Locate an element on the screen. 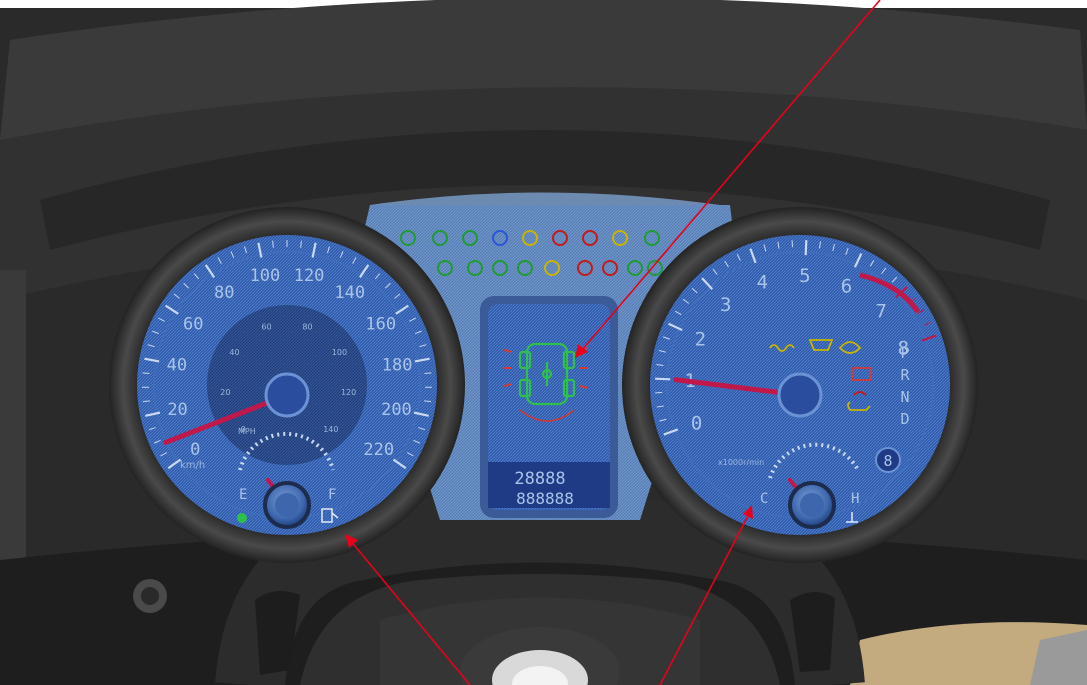 This screenshot has width=1087, height=685. rpm-tick-label: 2 is located at coordinates (700, 340).